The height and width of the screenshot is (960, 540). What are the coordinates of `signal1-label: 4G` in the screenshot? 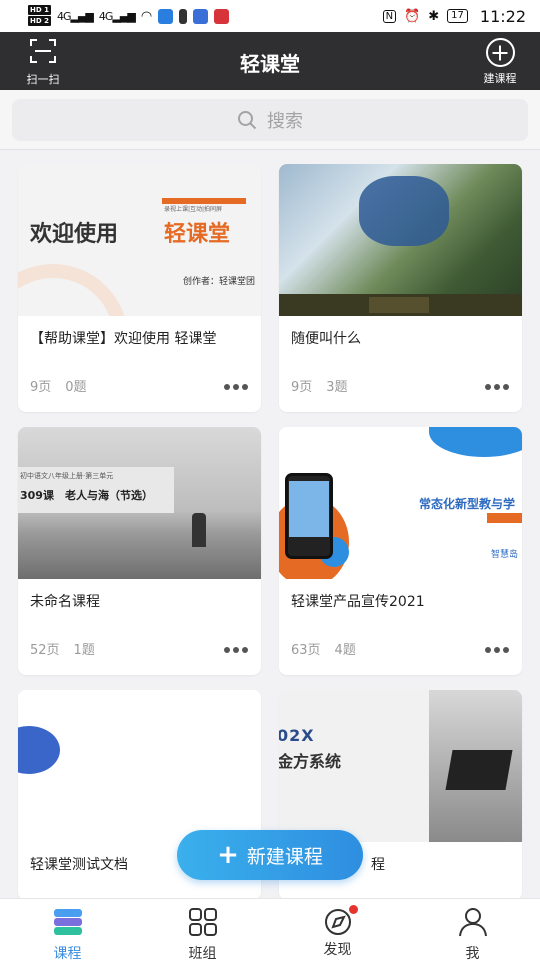 It's located at (63, 16).